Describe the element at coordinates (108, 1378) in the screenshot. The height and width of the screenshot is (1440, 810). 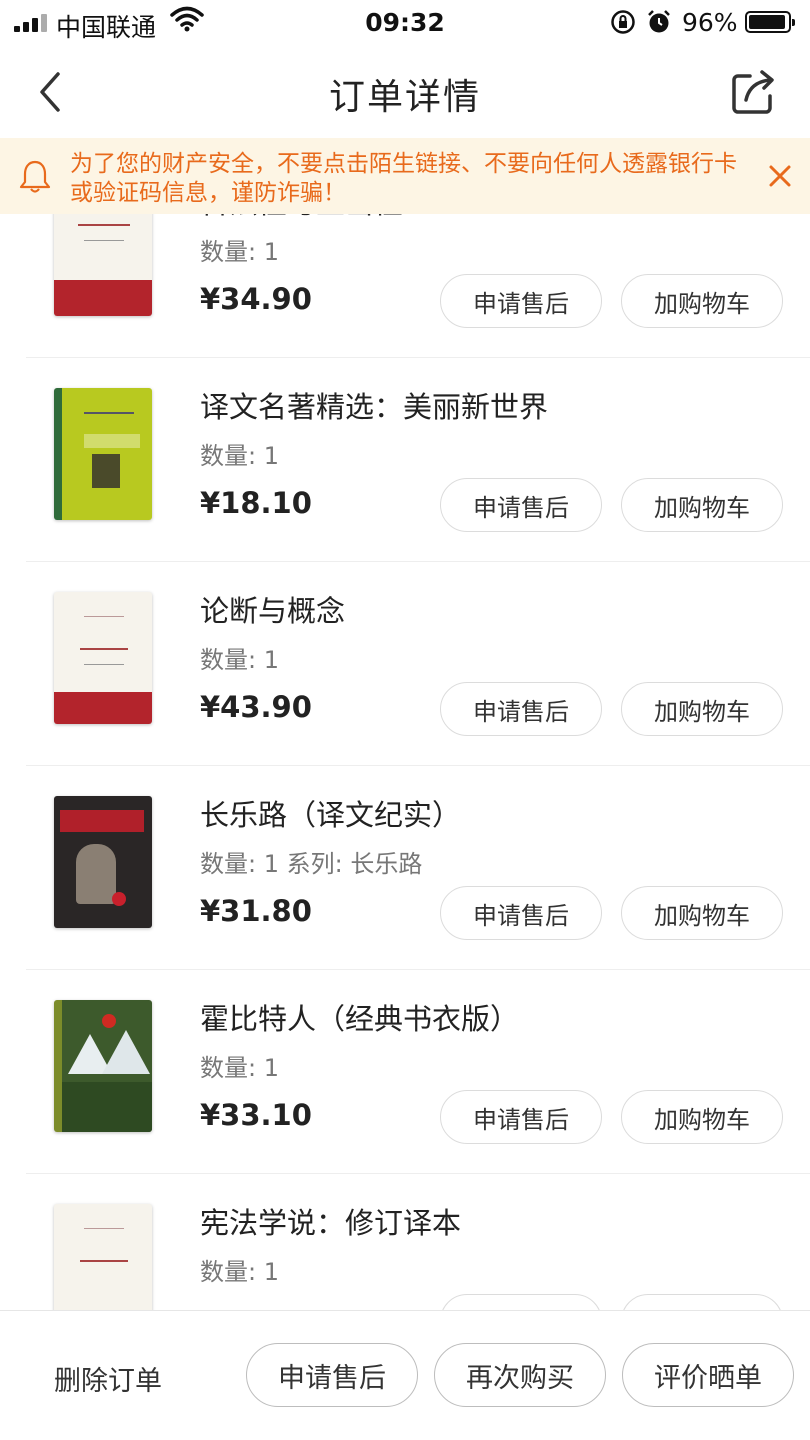
I see `delete-order-link: 删除订单` at that location.